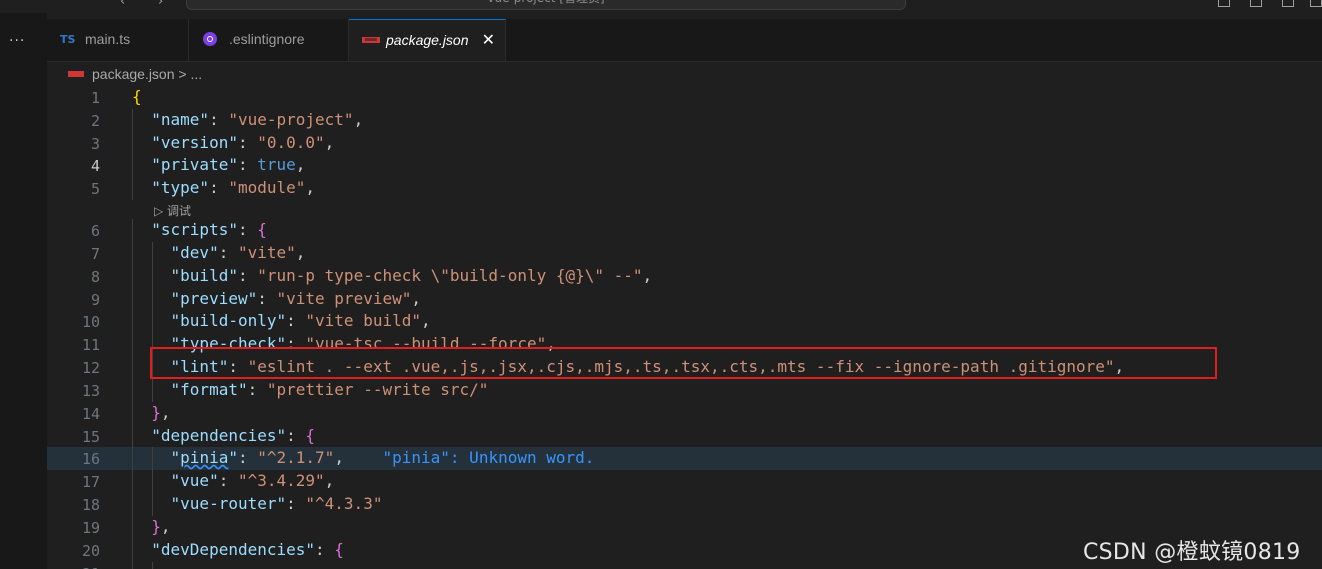 The width and height of the screenshot is (1322, 569). What do you see at coordinates (95, 121) in the screenshot?
I see `line-number: 2` at bounding box center [95, 121].